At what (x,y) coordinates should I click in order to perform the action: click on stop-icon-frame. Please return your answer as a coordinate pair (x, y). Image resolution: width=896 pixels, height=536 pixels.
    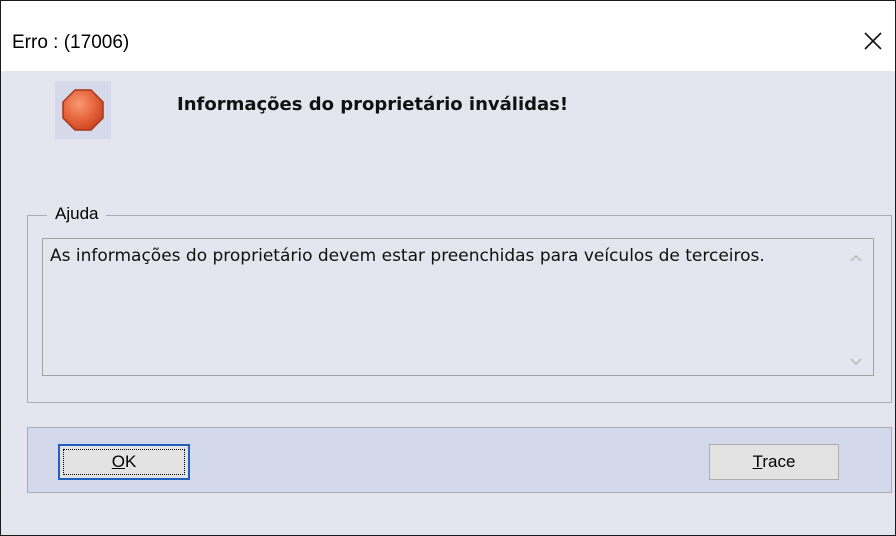
    Looking at the image, I should click on (83, 110).